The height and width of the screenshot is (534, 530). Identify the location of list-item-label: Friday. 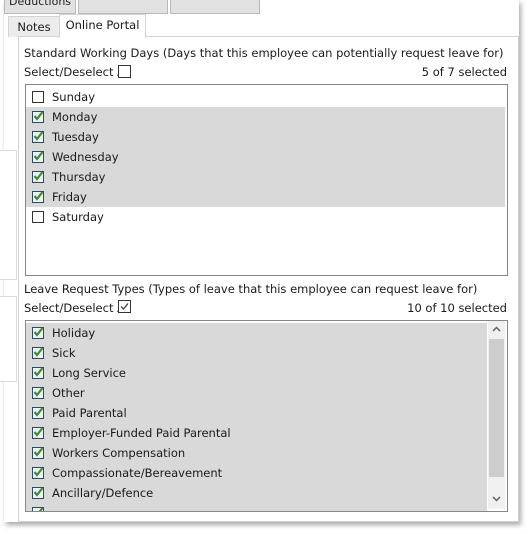
(69, 197).